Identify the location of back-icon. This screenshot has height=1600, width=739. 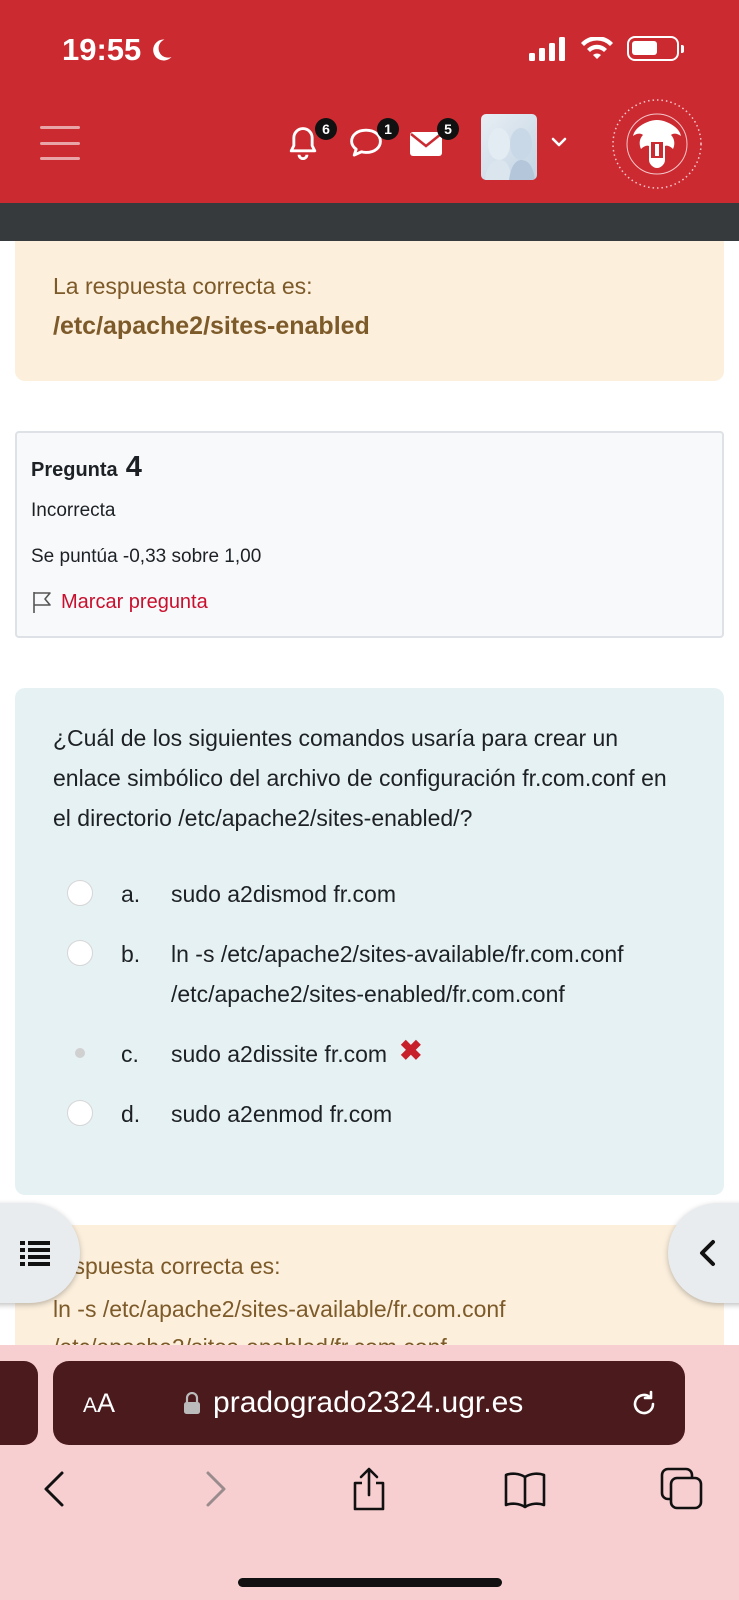
(56, 1489).